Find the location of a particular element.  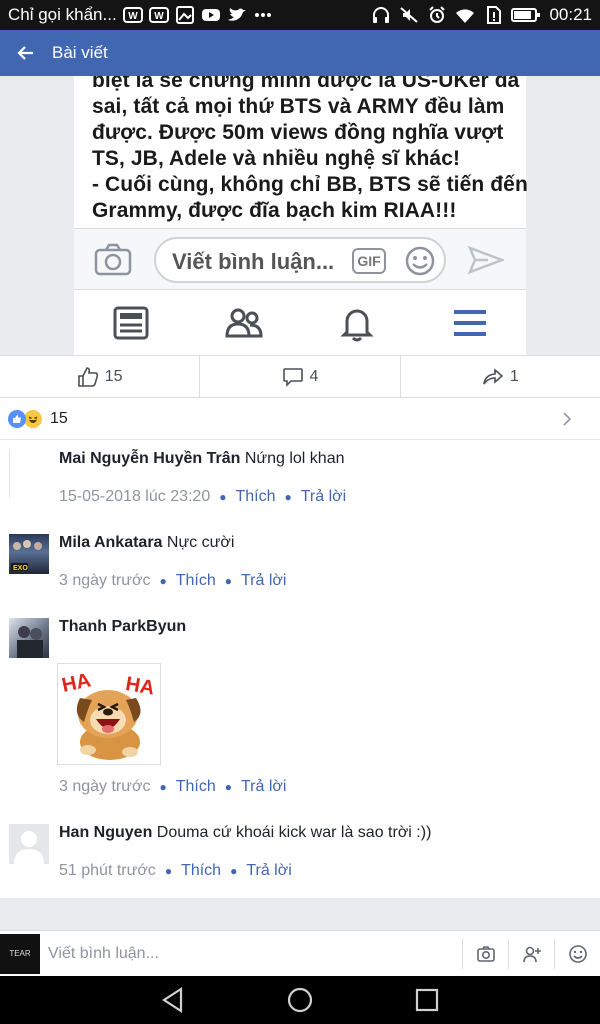

alarm-icon is located at coordinates (437, 15).